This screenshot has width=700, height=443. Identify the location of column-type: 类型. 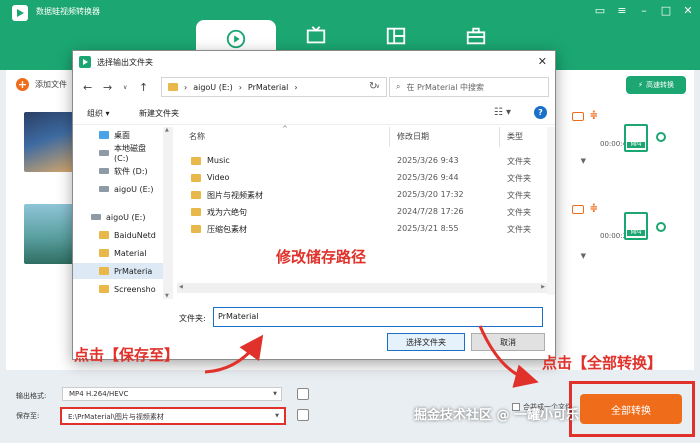
(515, 136).